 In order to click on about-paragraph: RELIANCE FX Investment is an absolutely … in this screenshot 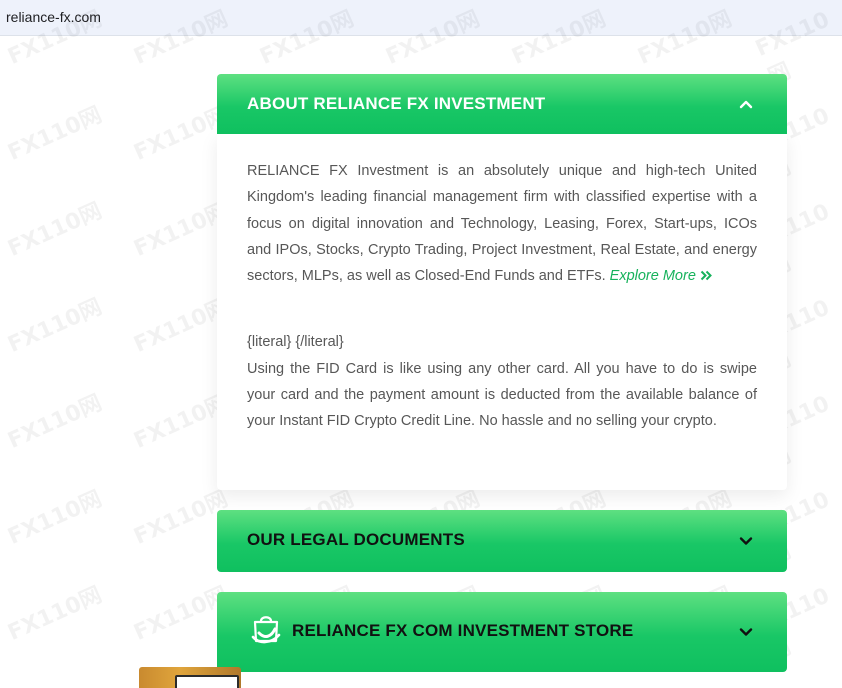, I will do `click(502, 223)`.